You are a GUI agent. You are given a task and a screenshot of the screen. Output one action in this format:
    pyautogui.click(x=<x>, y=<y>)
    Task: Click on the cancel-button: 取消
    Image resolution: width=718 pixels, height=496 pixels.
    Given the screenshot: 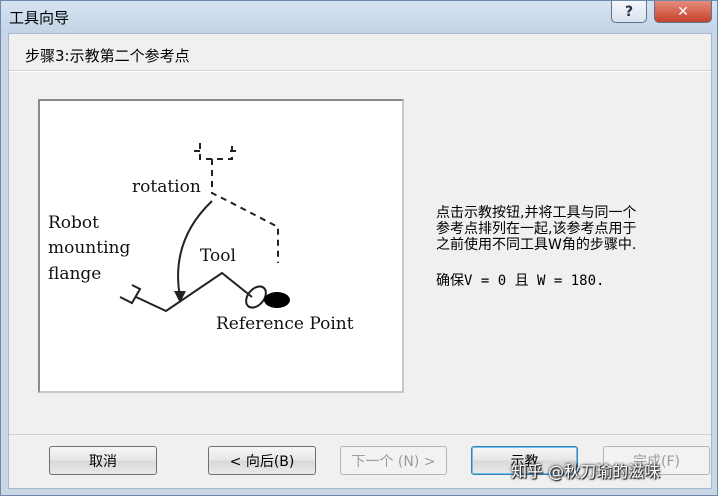 What is the action you would take?
    pyautogui.click(x=103, y=460)
    